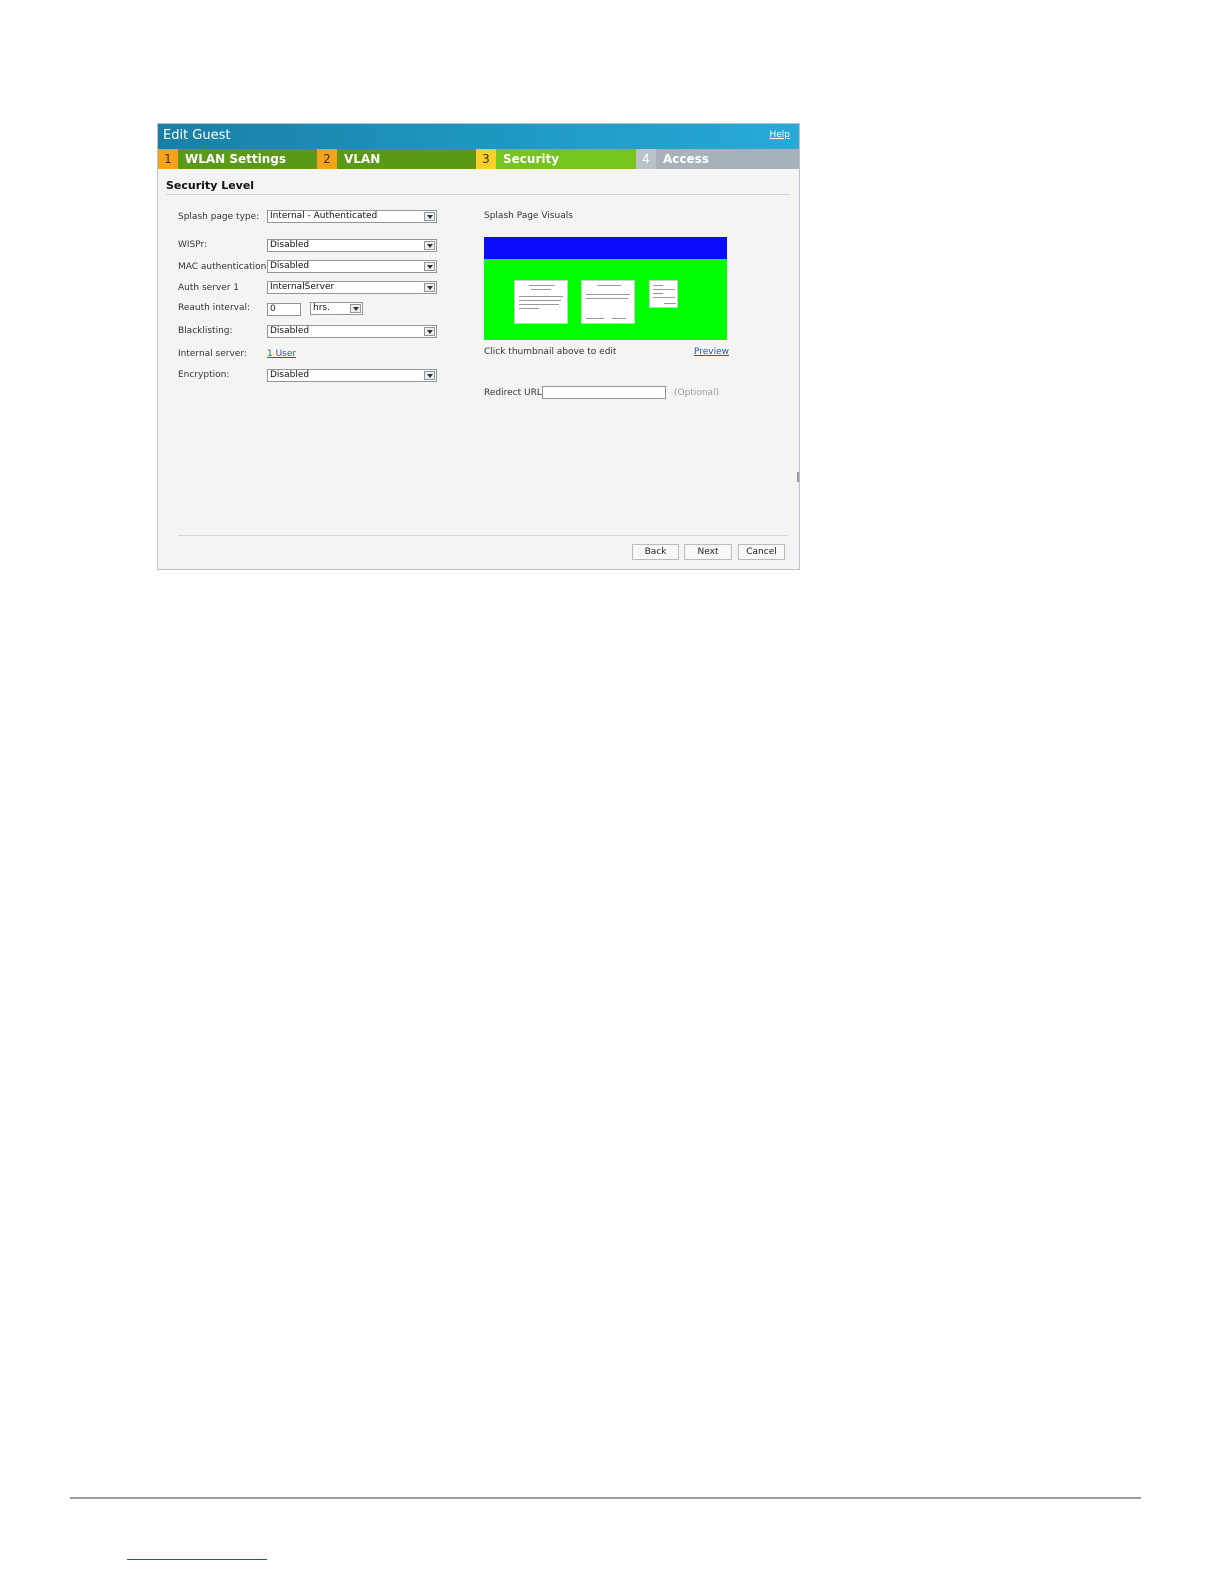  I want to click on splash-page-thumbnail, so click(605, 288).